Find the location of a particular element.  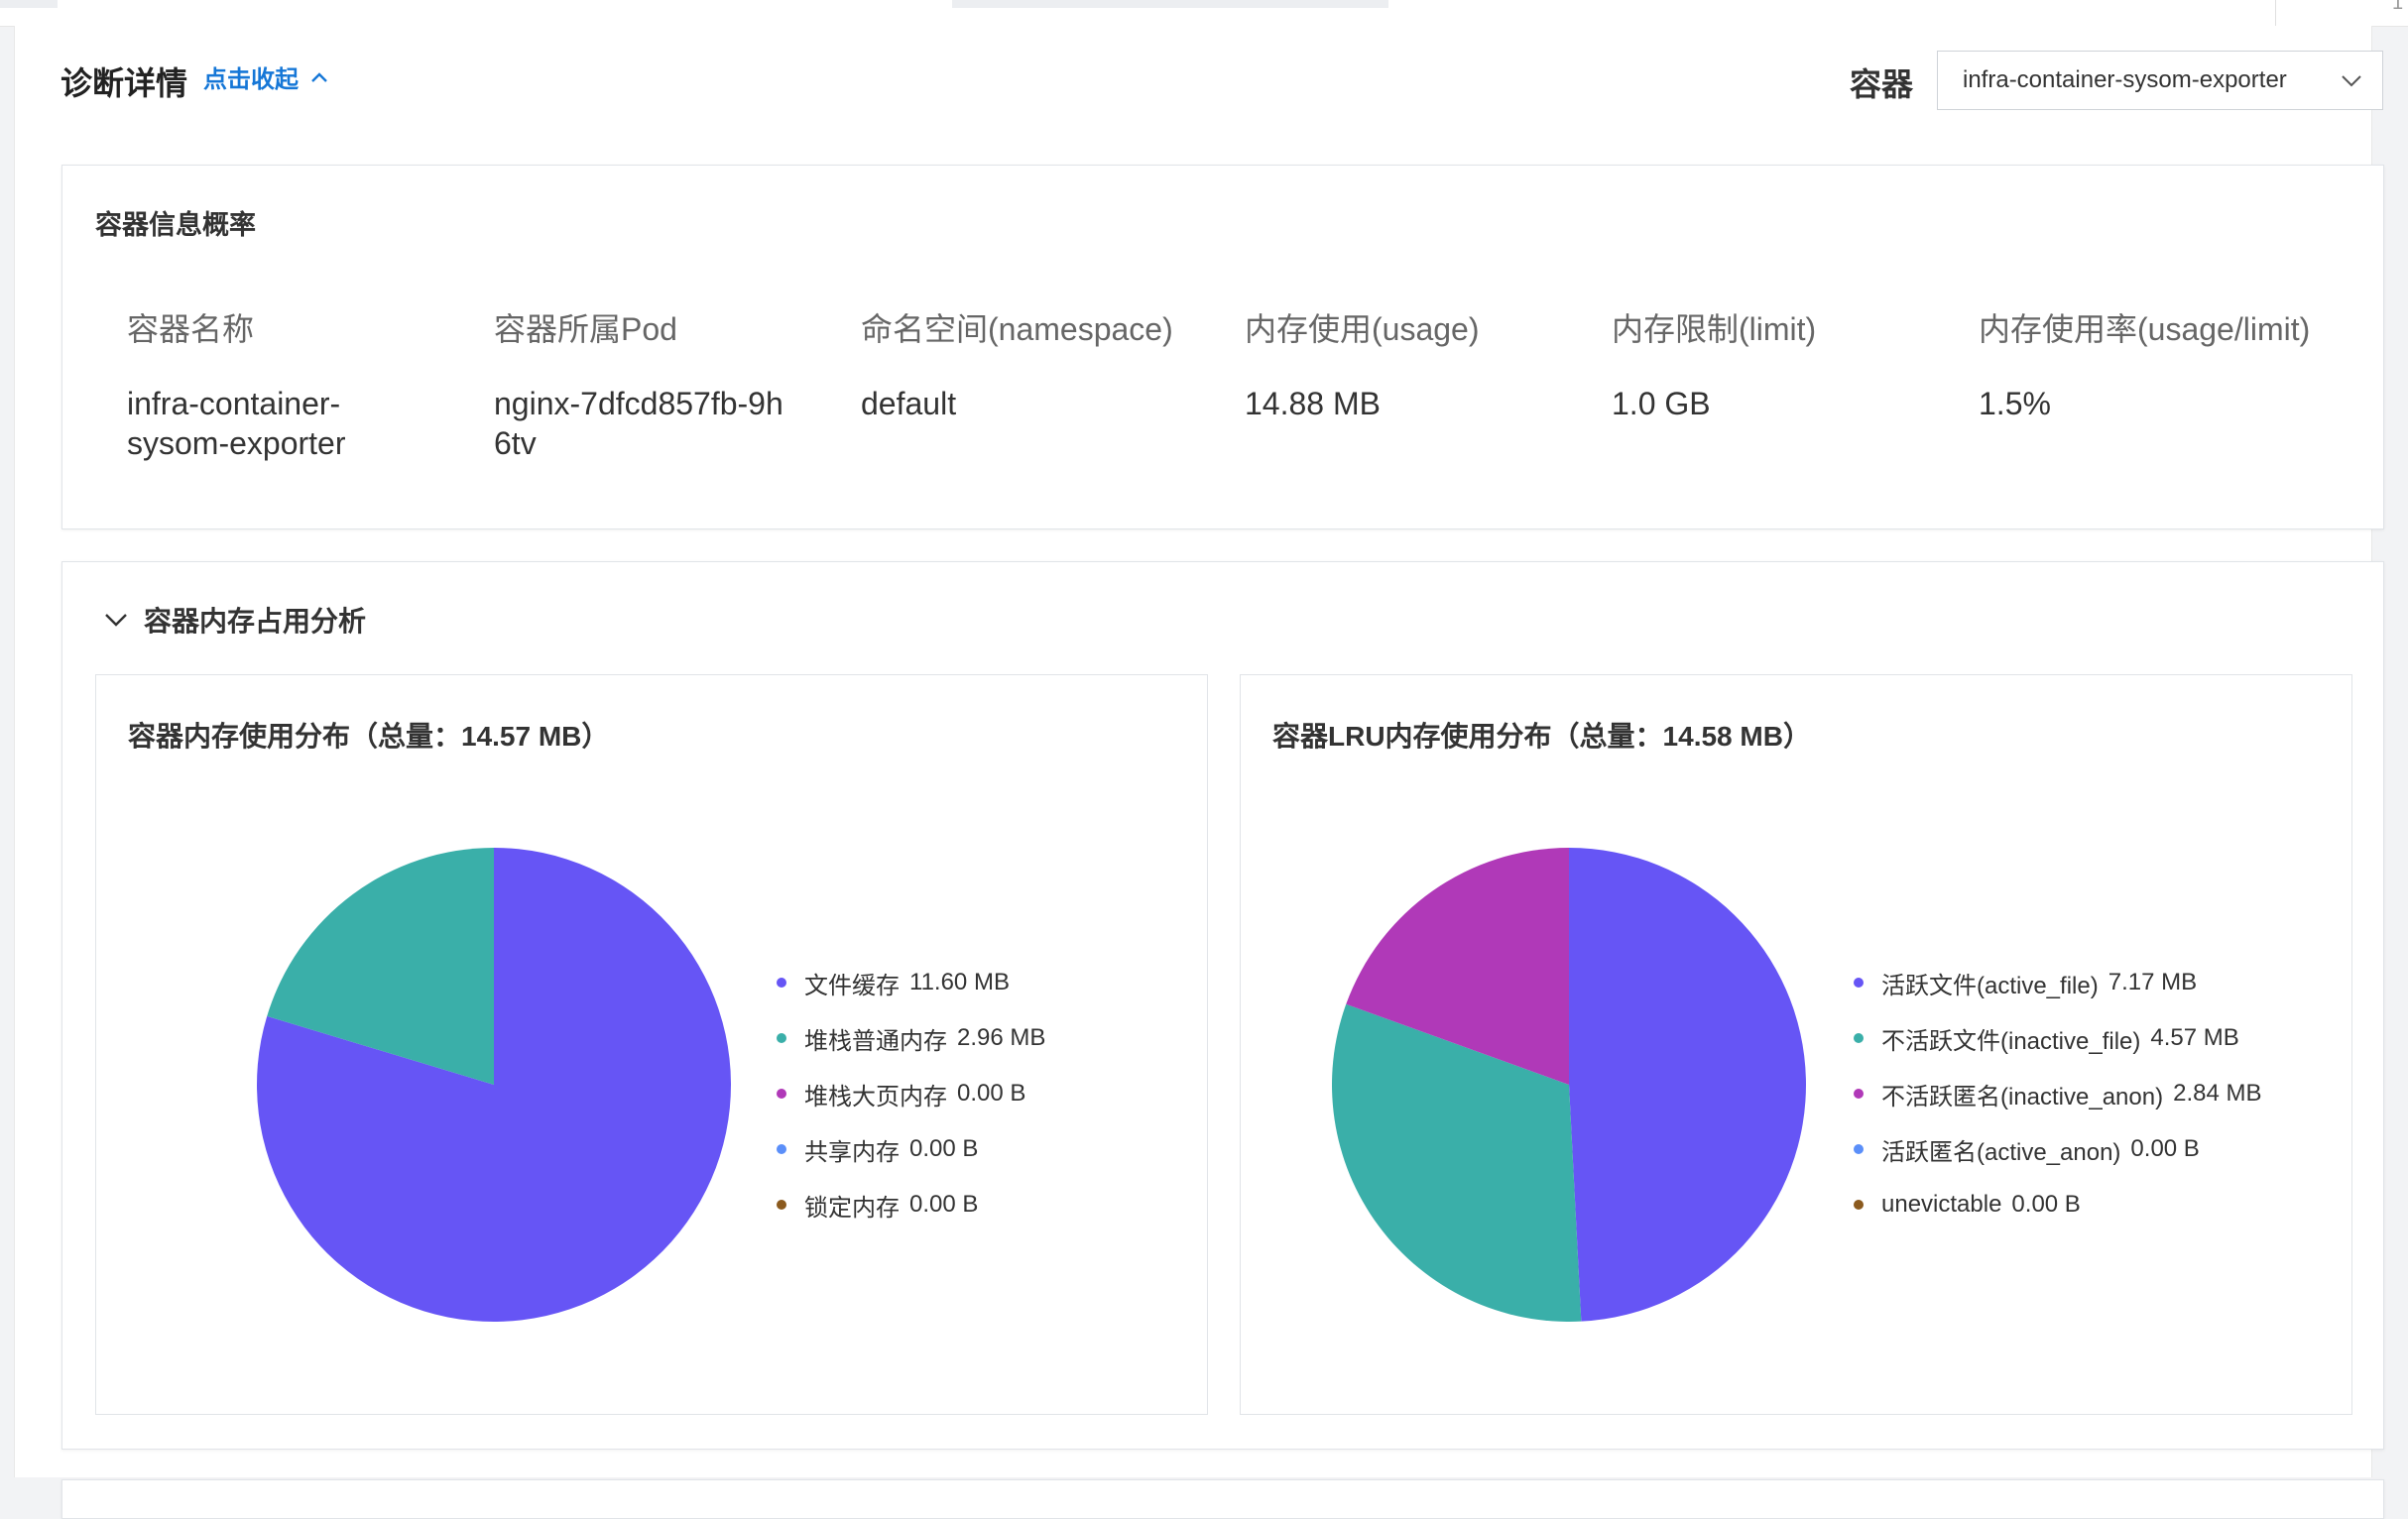

legend-value: 2.96 MB is located at coordinates (1002, 1038).